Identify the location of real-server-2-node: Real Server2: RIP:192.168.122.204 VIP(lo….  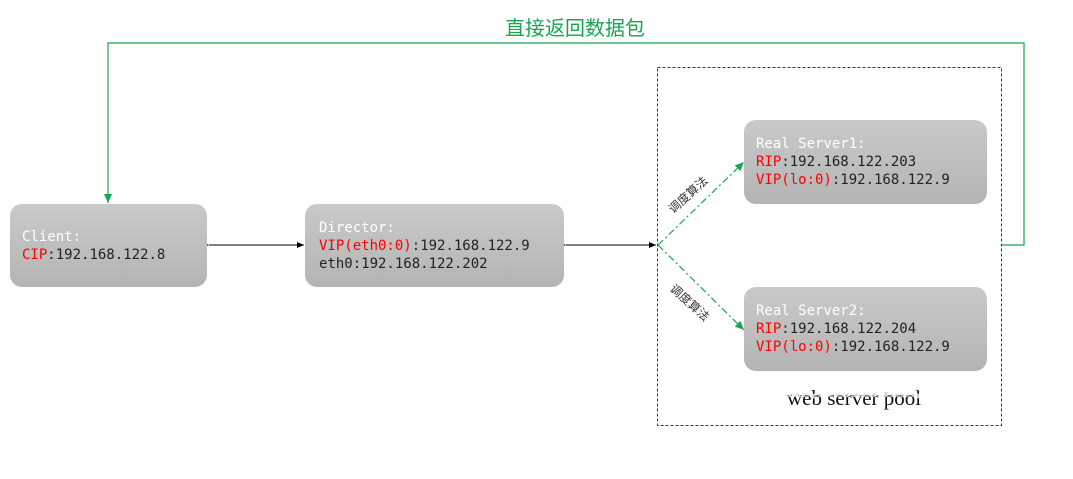
(865, 329).